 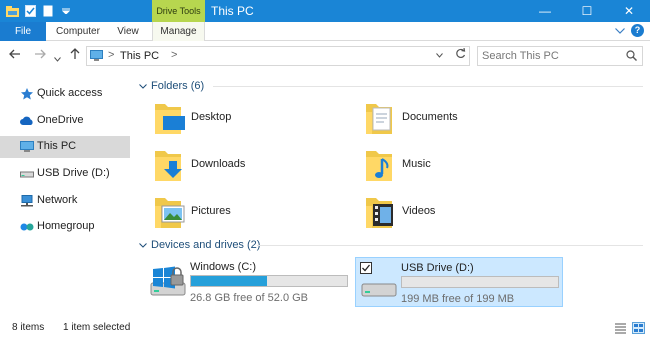 I want to click on desktop-folder-icon, so click(x=170, y=119).